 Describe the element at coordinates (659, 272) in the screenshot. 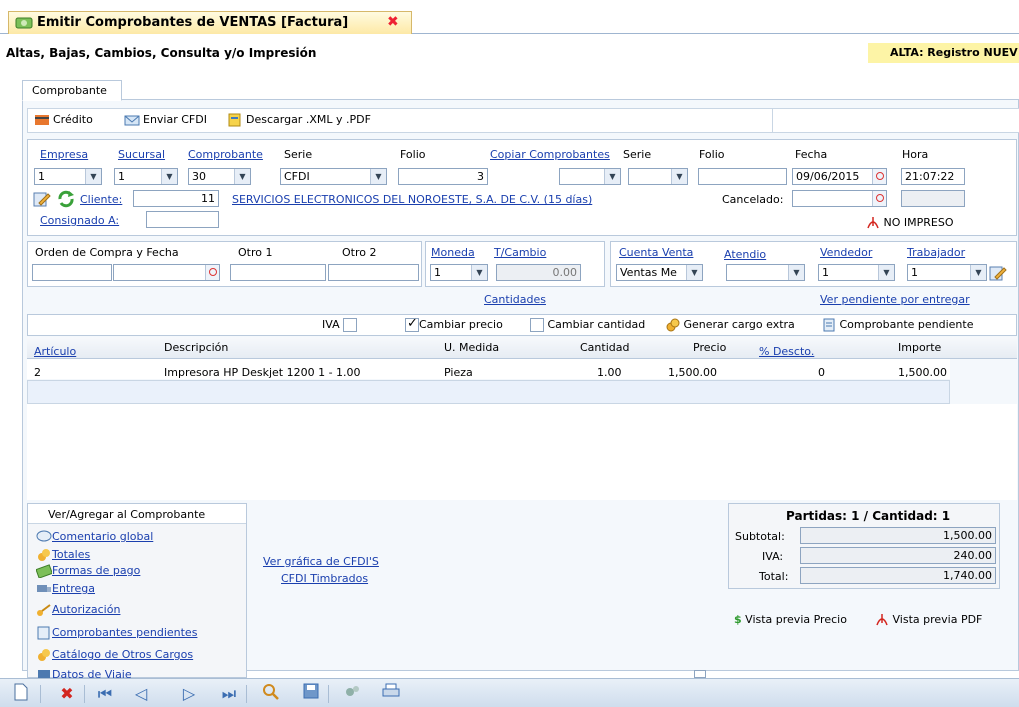

I see `cuenta-venta-select: Ventas Me ▼` at that location.